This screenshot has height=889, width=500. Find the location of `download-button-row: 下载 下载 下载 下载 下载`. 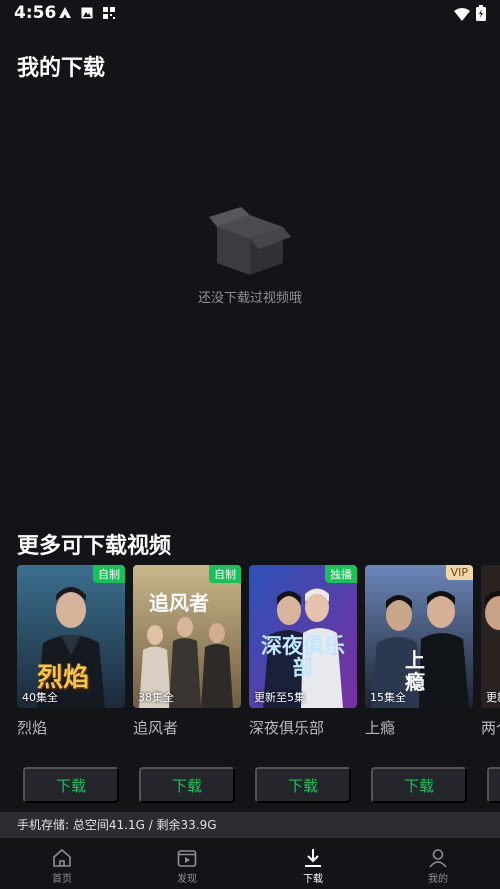

download-button-row: 下载 下载 下载 下载 下载 is located at coordinates (250, 785).